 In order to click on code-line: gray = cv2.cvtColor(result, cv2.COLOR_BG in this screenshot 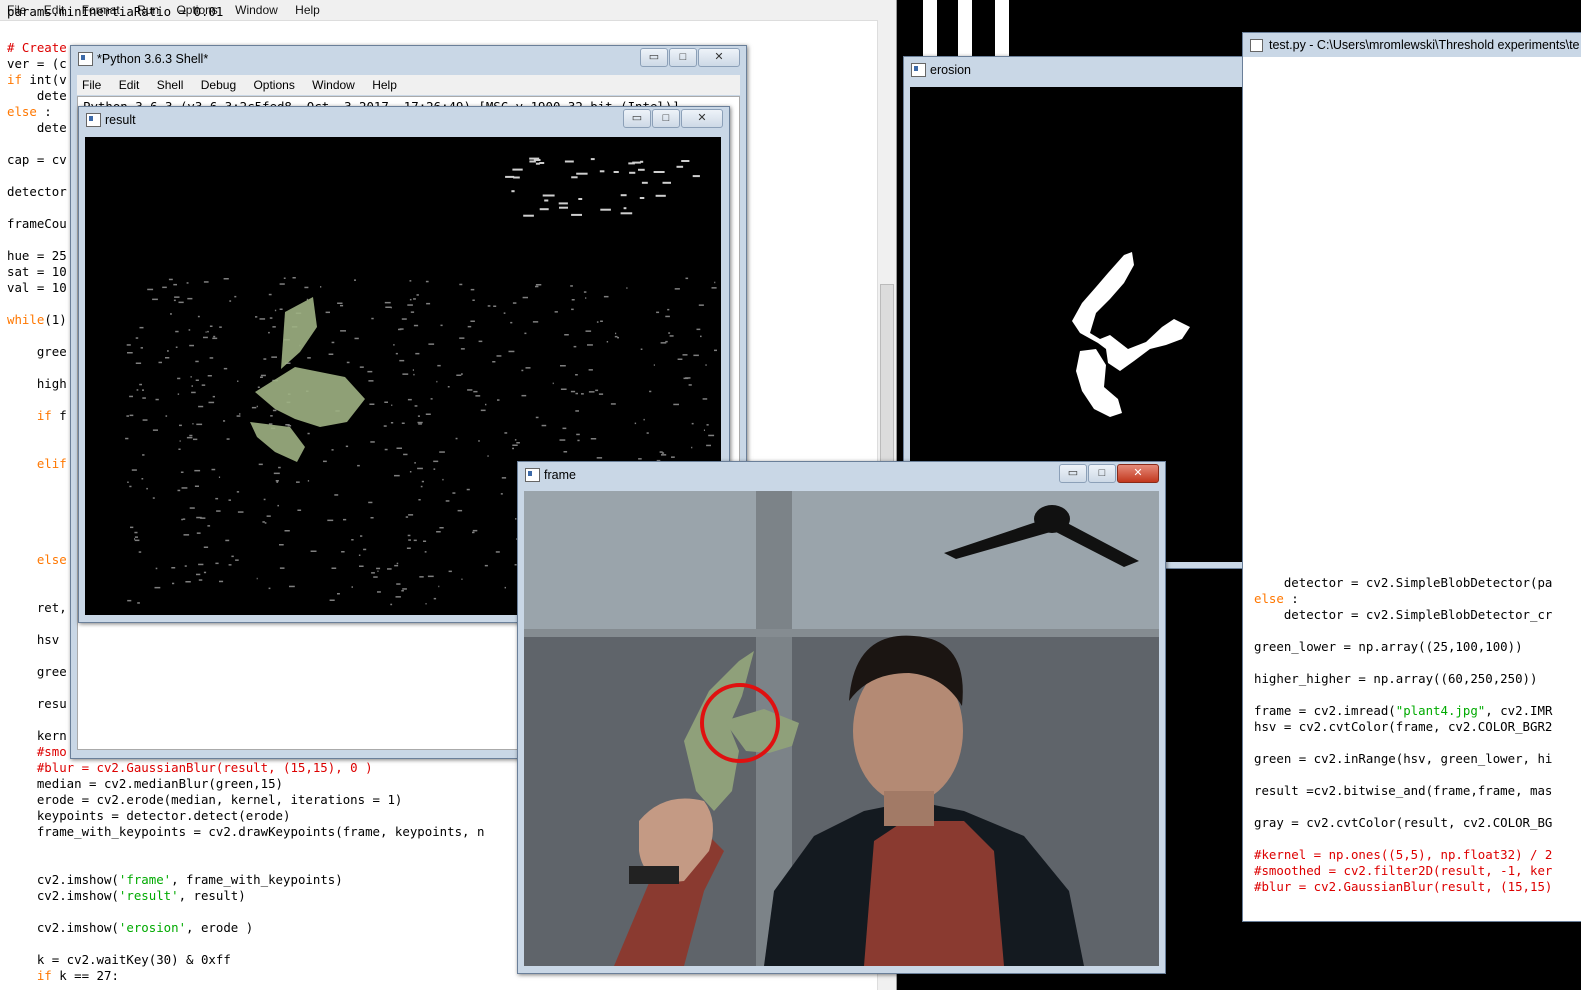, I will do `click(1403, 823)`.